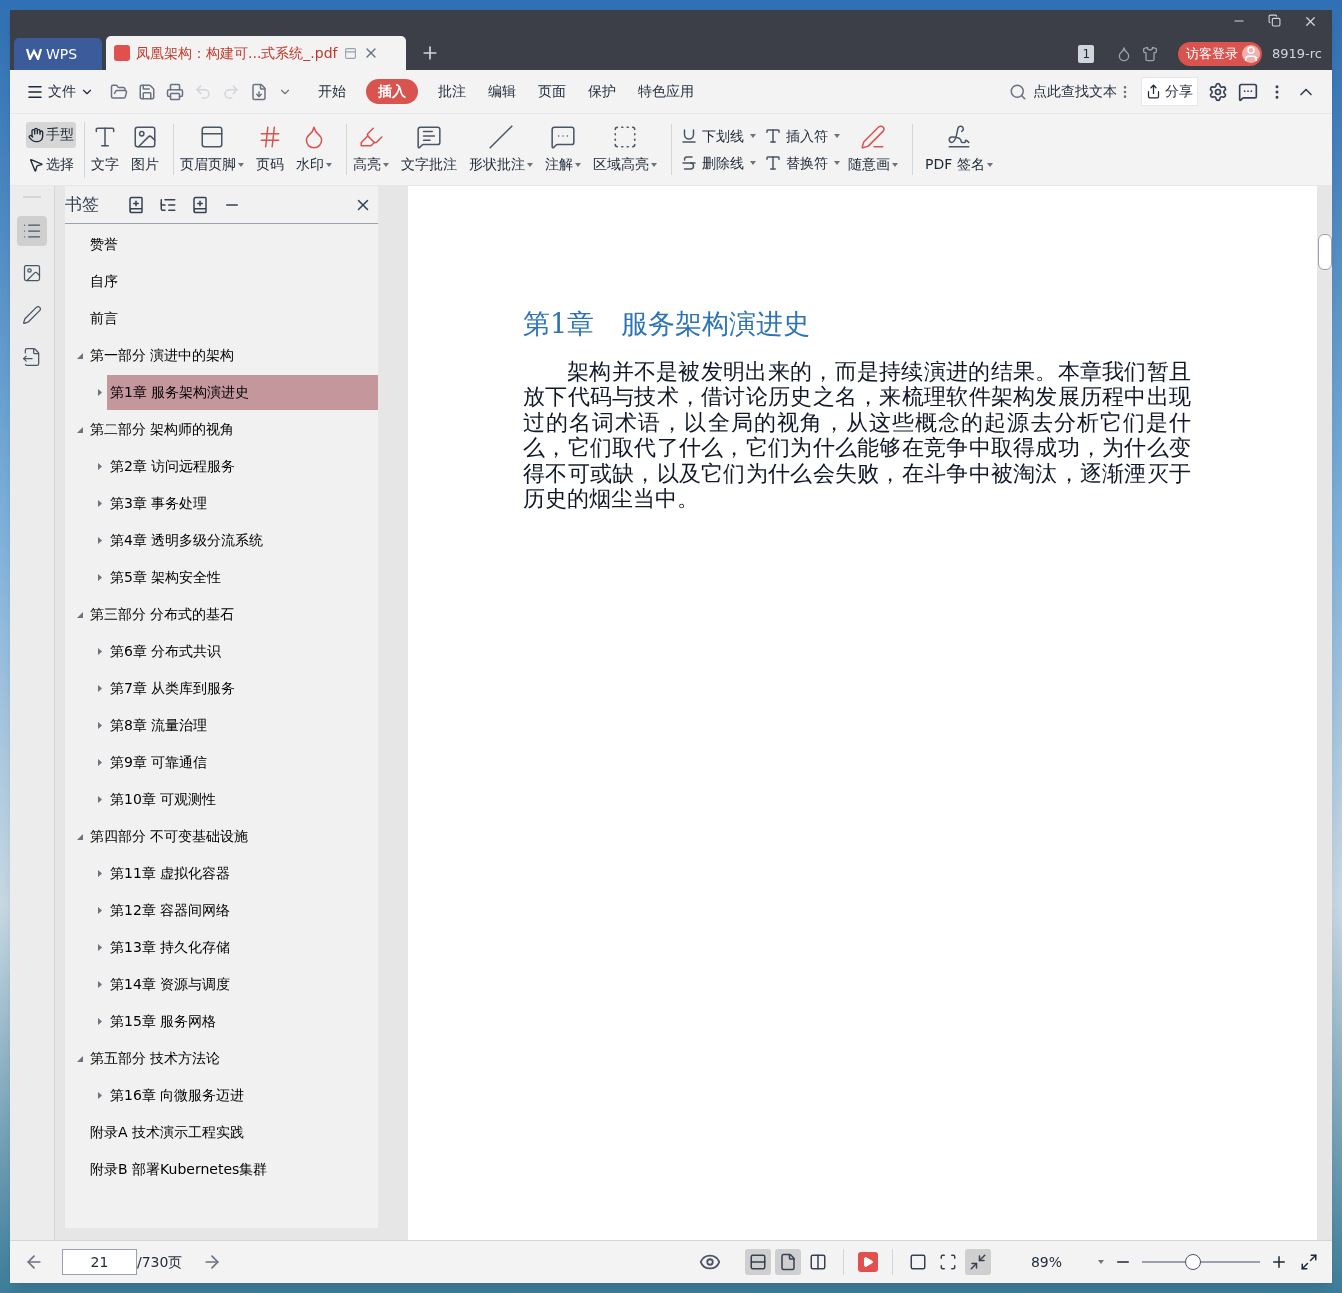 The height and width of the screenshot is (1293, 1342). Describe the element at coordinates (232, 355) in the screenshot. I see `bookmark-item: 第一部分 演进中的架构` at that location.